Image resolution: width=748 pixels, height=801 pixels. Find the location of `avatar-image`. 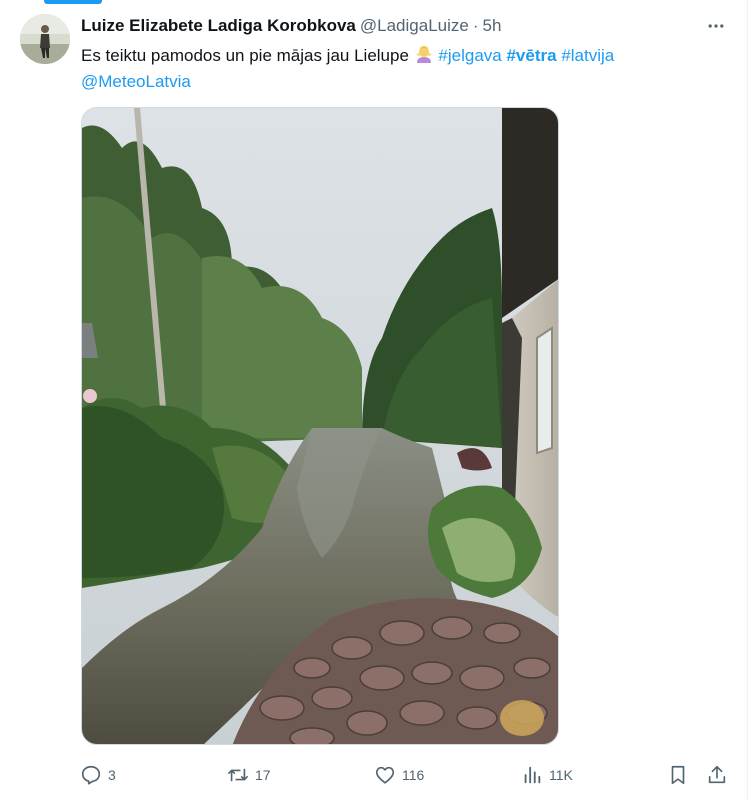

avatar-image is located at coordinates (45, 39).